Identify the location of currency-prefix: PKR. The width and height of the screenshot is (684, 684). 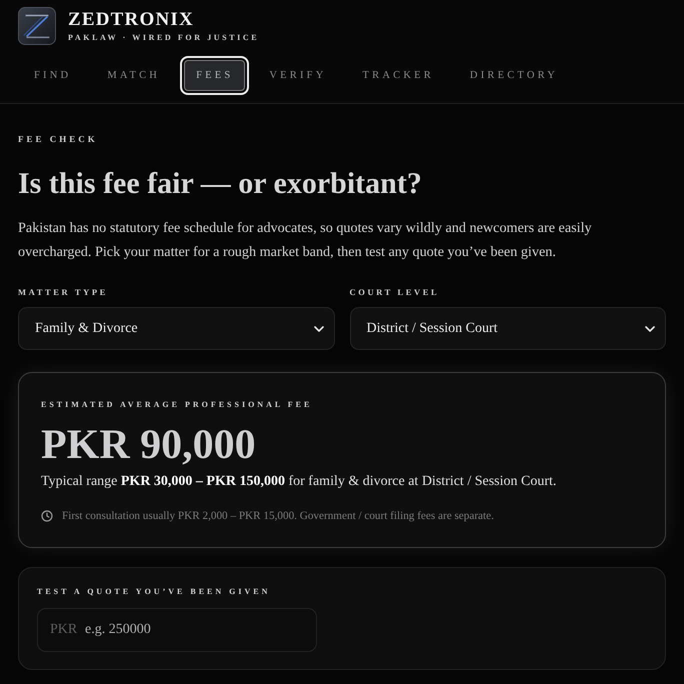
(64, 630).